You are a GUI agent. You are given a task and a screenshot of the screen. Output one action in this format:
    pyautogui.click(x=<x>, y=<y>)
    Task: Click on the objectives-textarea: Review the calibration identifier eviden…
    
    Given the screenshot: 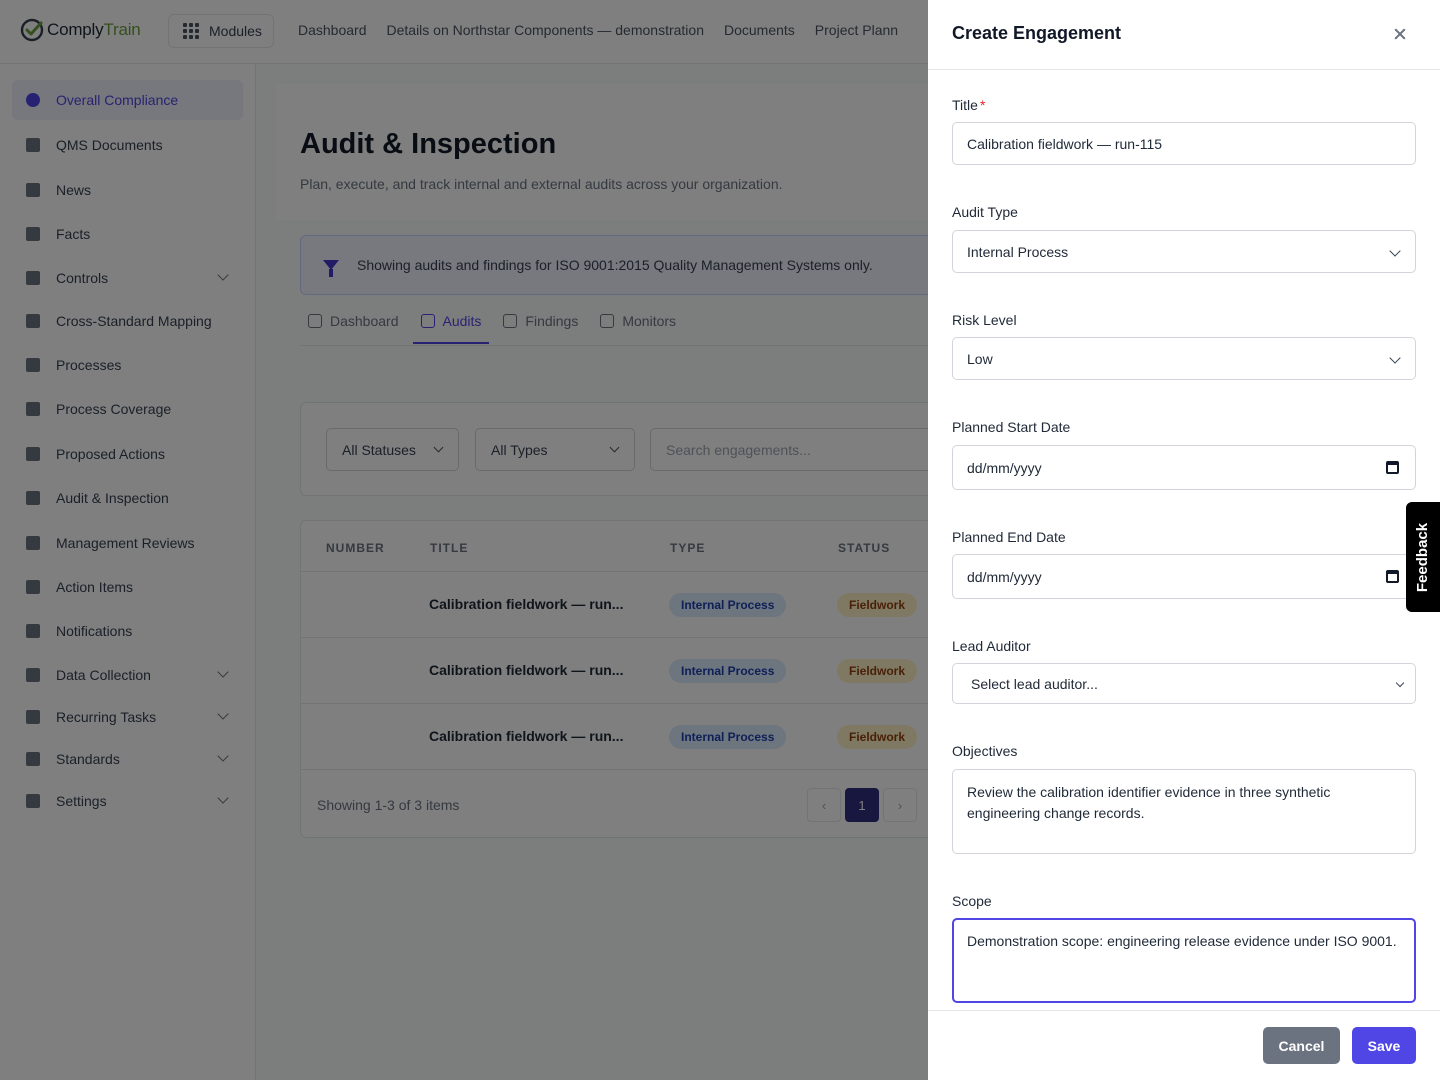 What is the action you would take?
    pyautogui.click(x=1184, y=811)
    